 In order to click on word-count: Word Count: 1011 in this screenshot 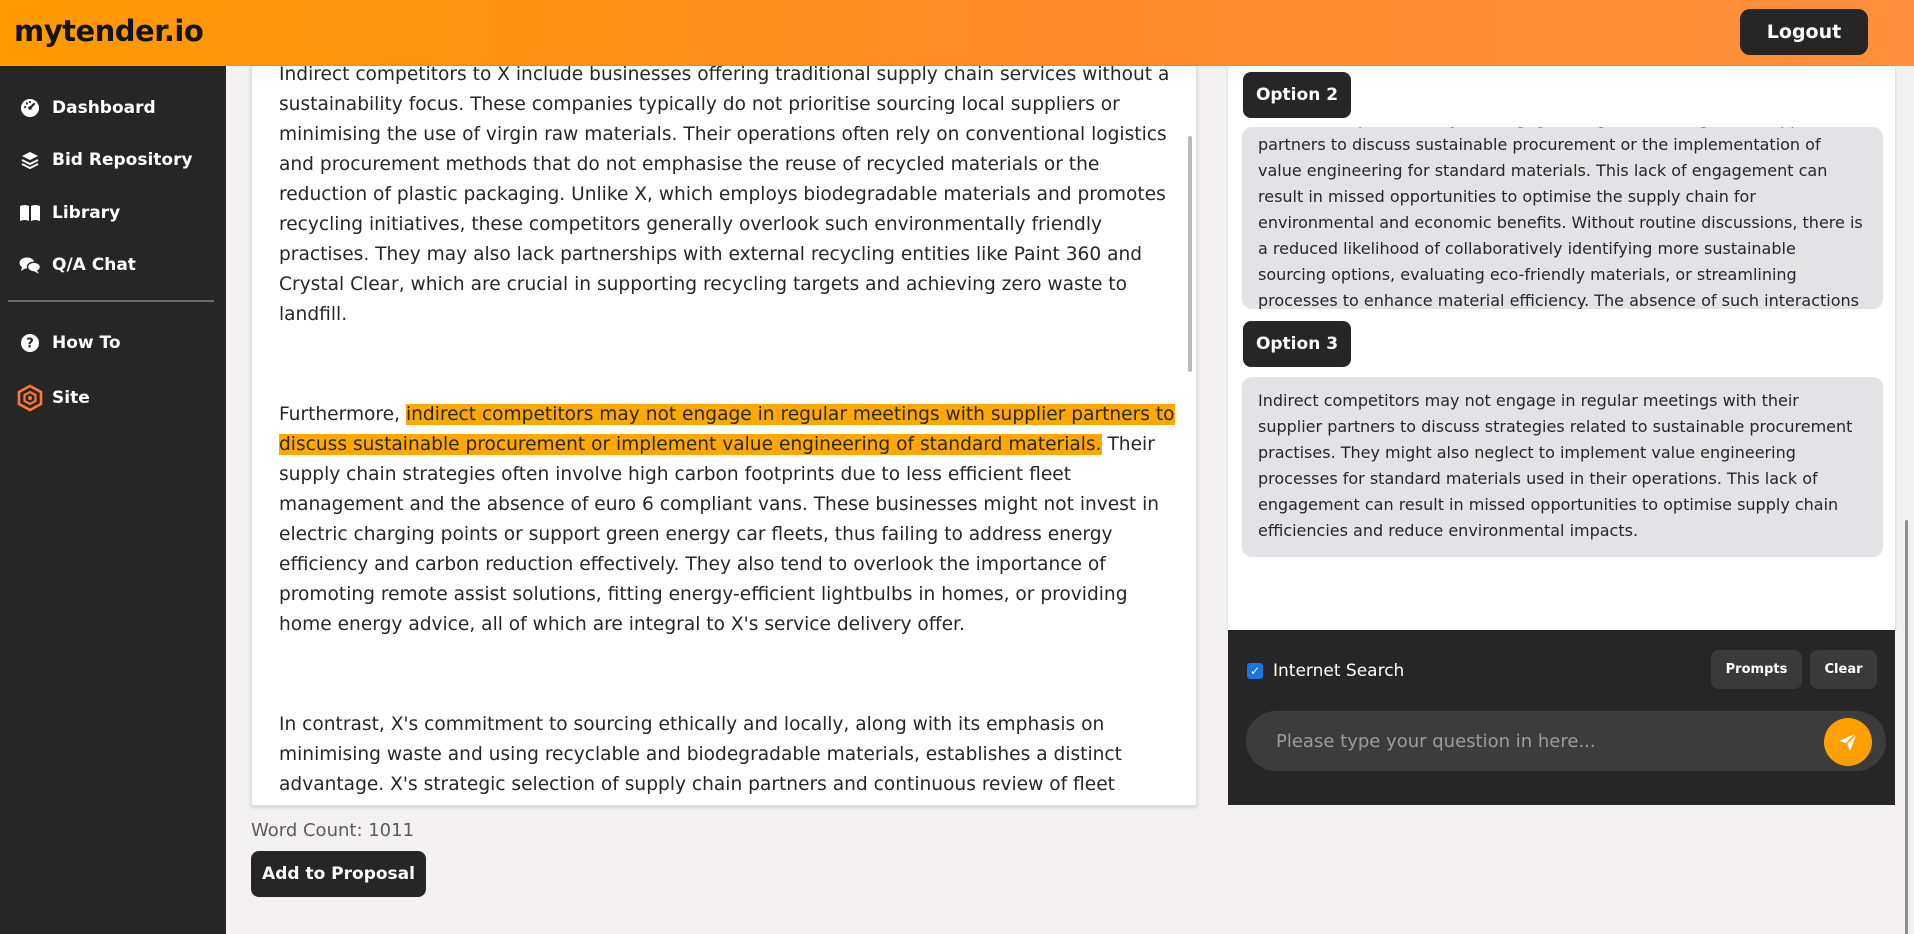, I will do `click(333, 830)`.